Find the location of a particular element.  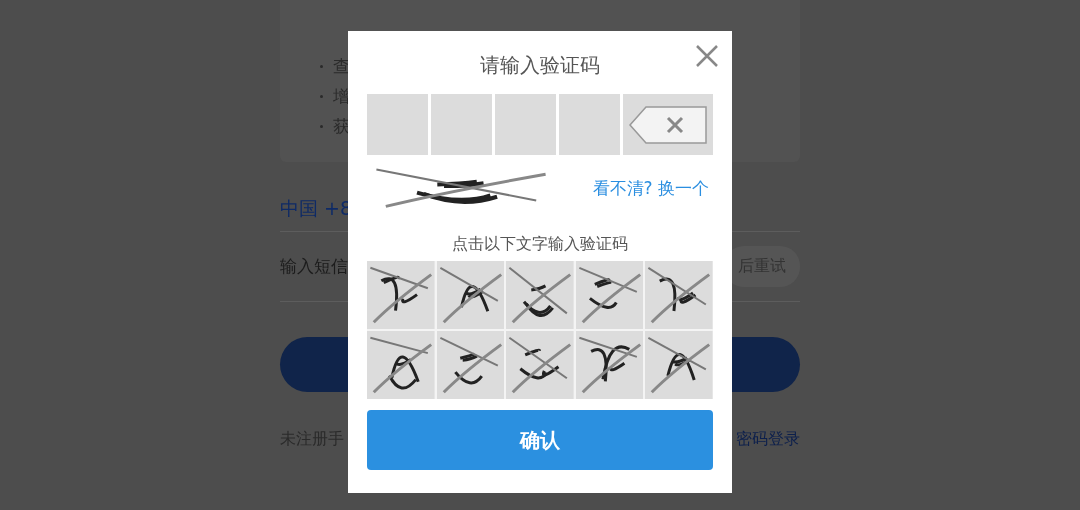

close-icon is located at coordinates (707, 56).